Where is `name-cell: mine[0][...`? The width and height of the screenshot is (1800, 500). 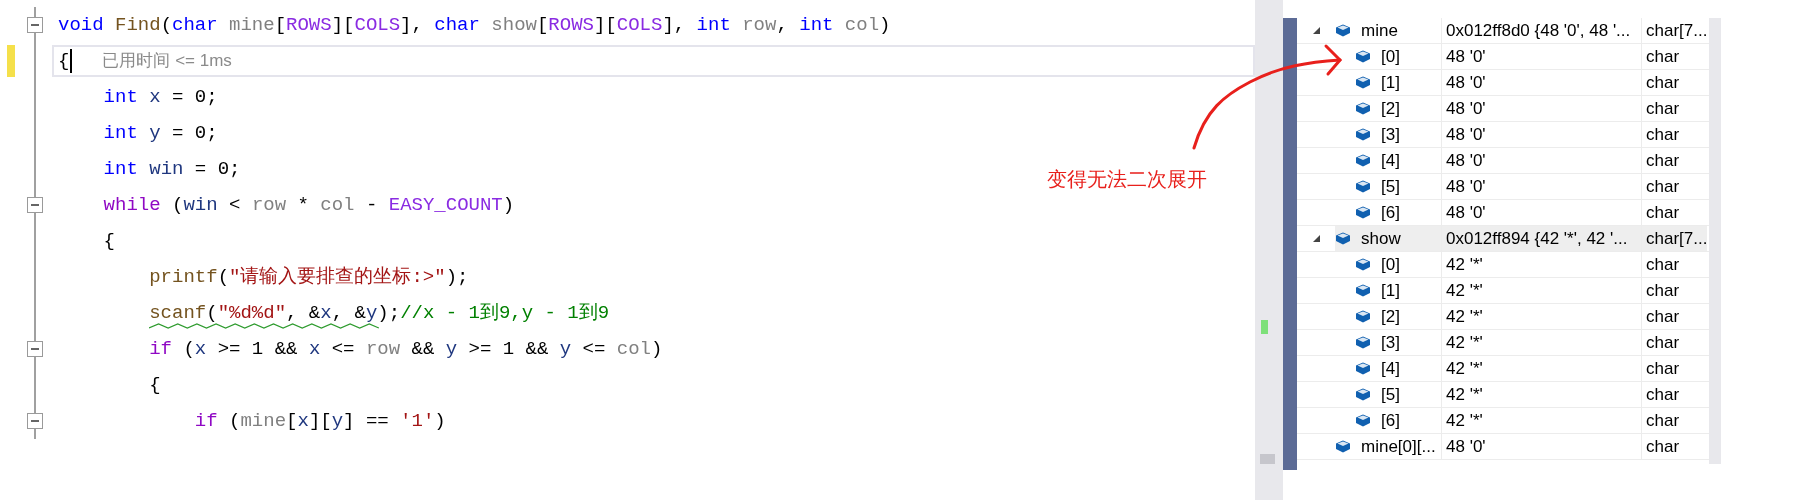 name-cell: mine[0][... is located at coordinates (1388, 446).